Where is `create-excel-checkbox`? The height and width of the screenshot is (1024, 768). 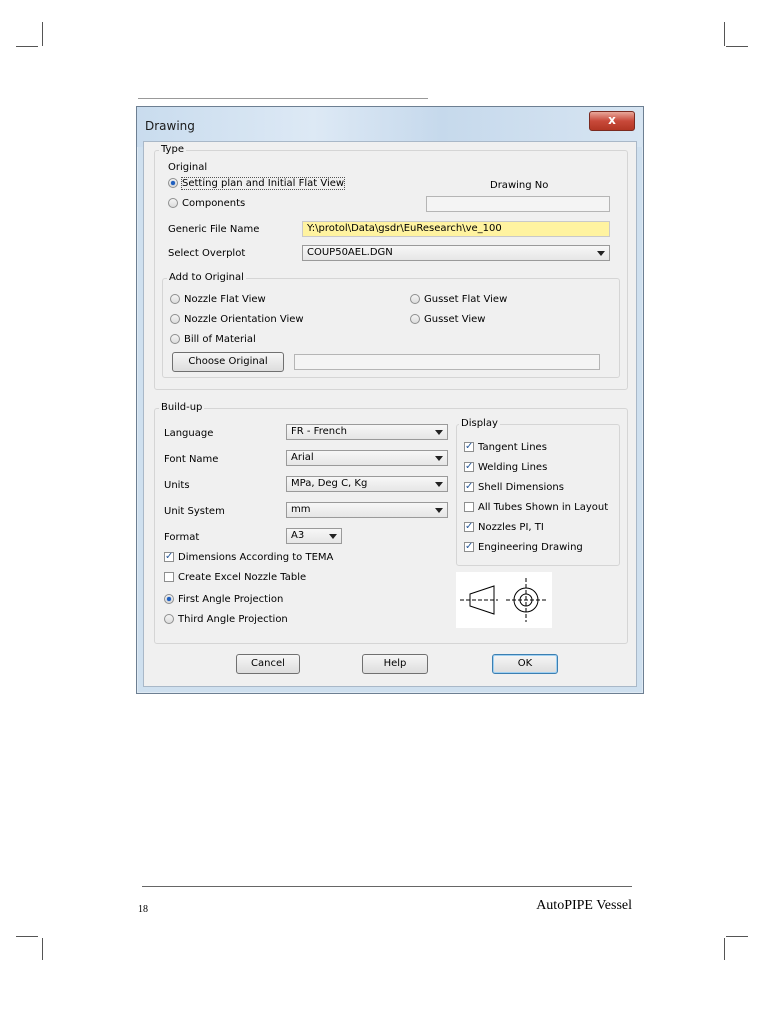
create-excel-checkbox is located at coordinates (169, 577).